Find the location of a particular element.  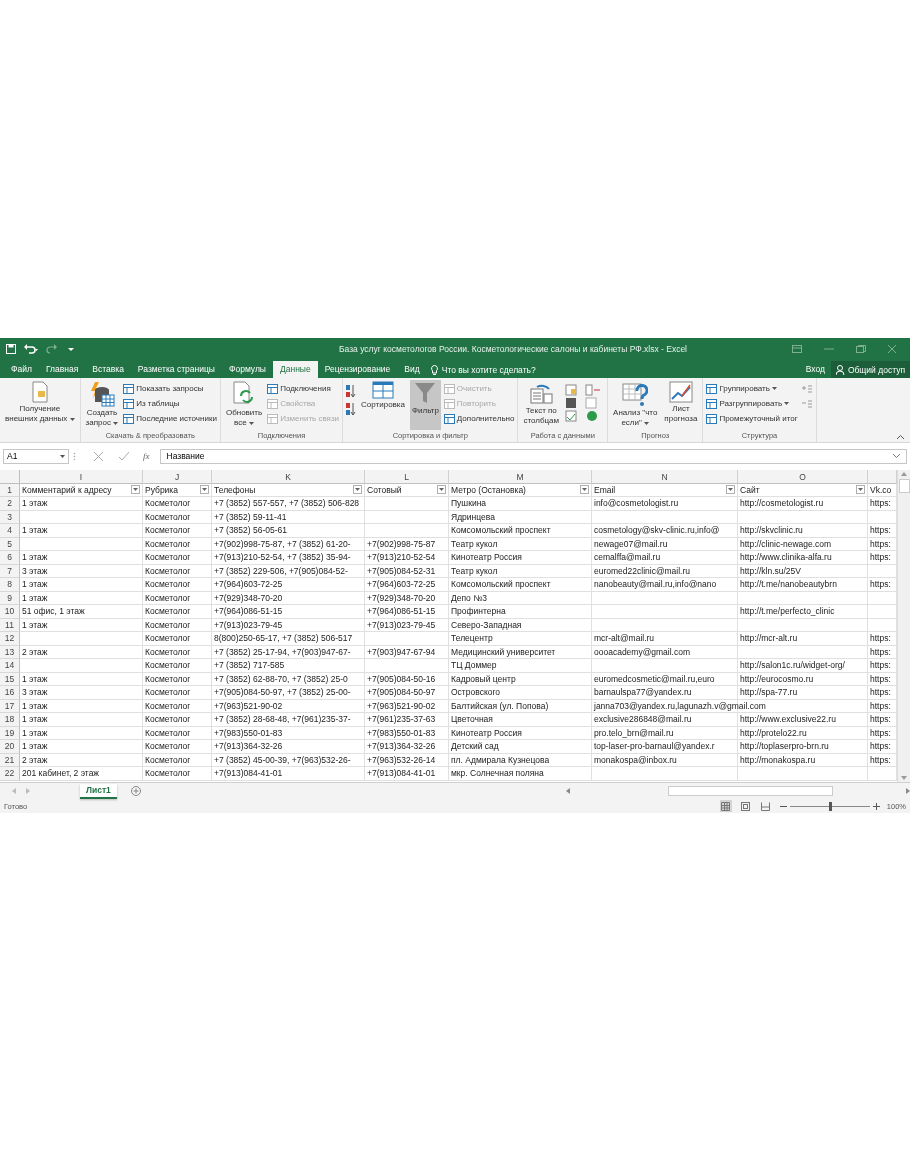

ribbon-button: Разгруппировать is located at coordinates (752, 403).